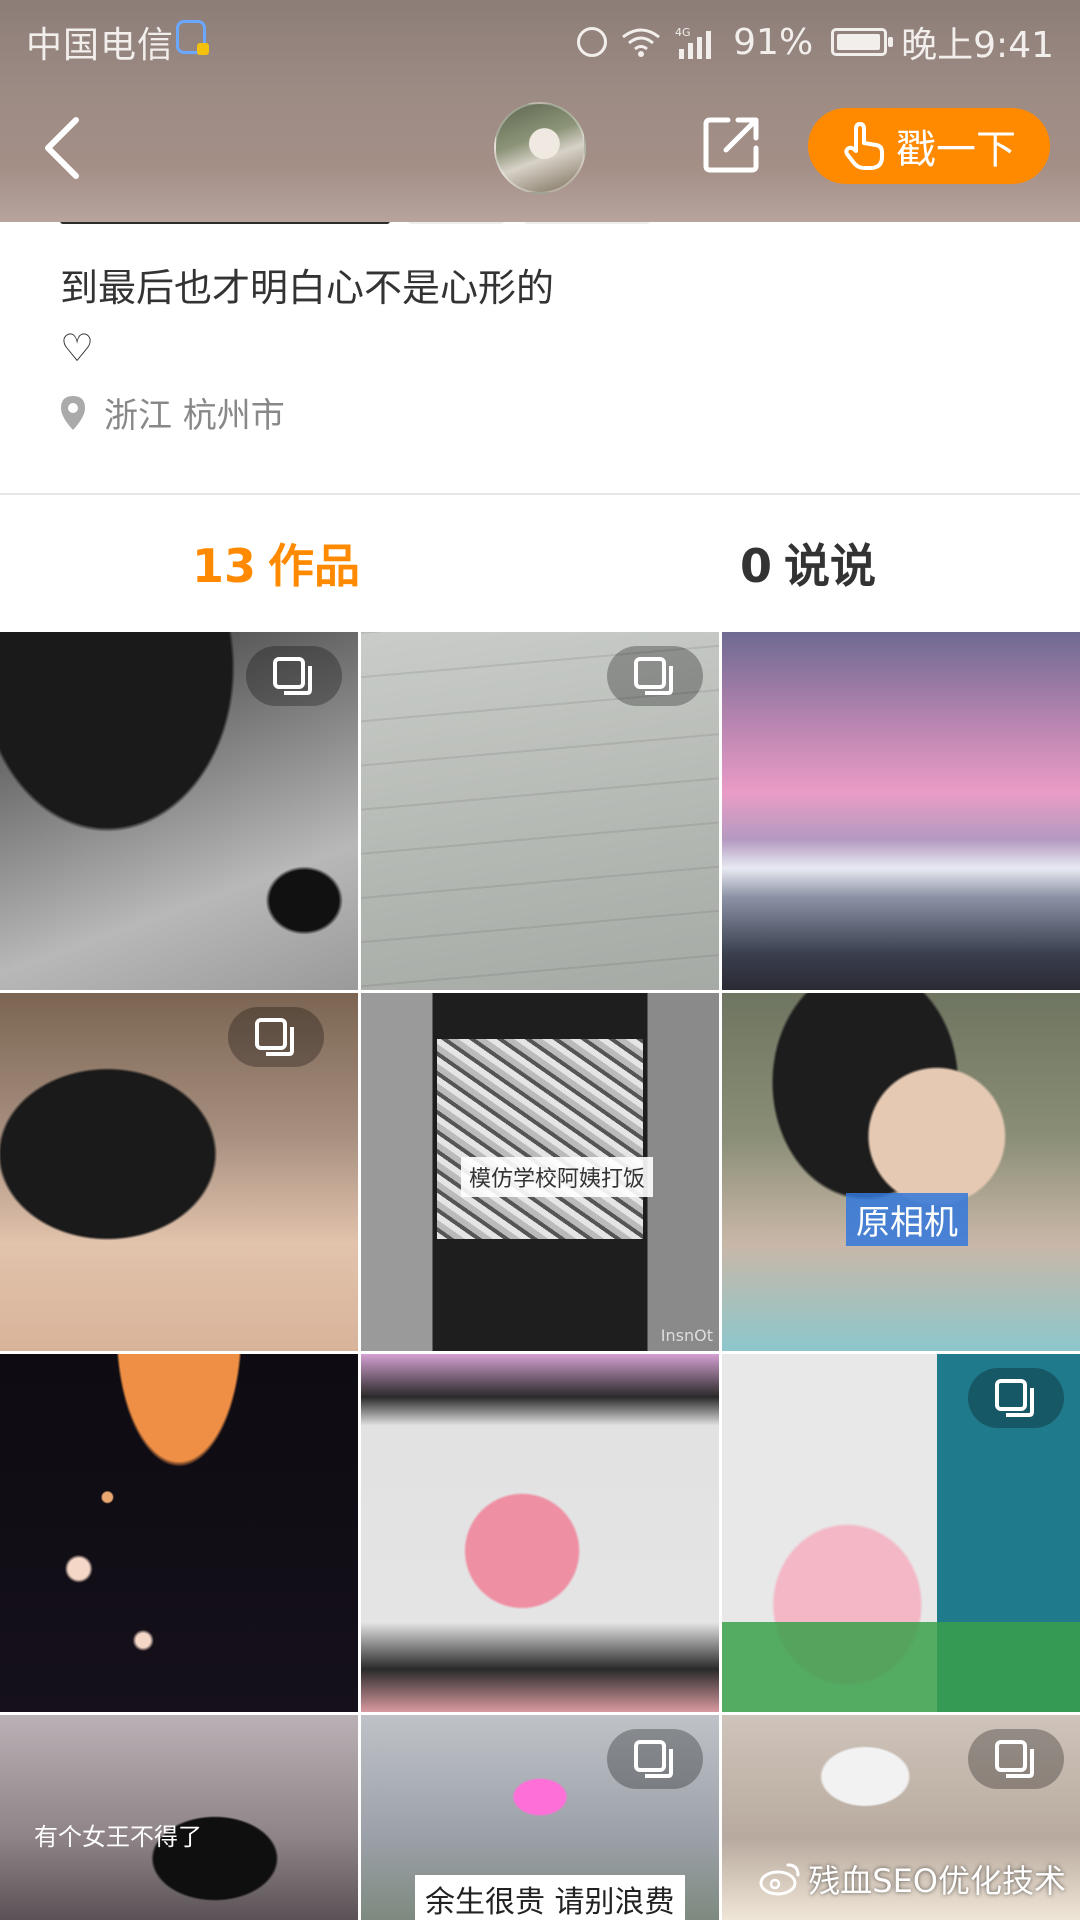  I want to click on carrier-name: 中国电信, so click(100, 45).